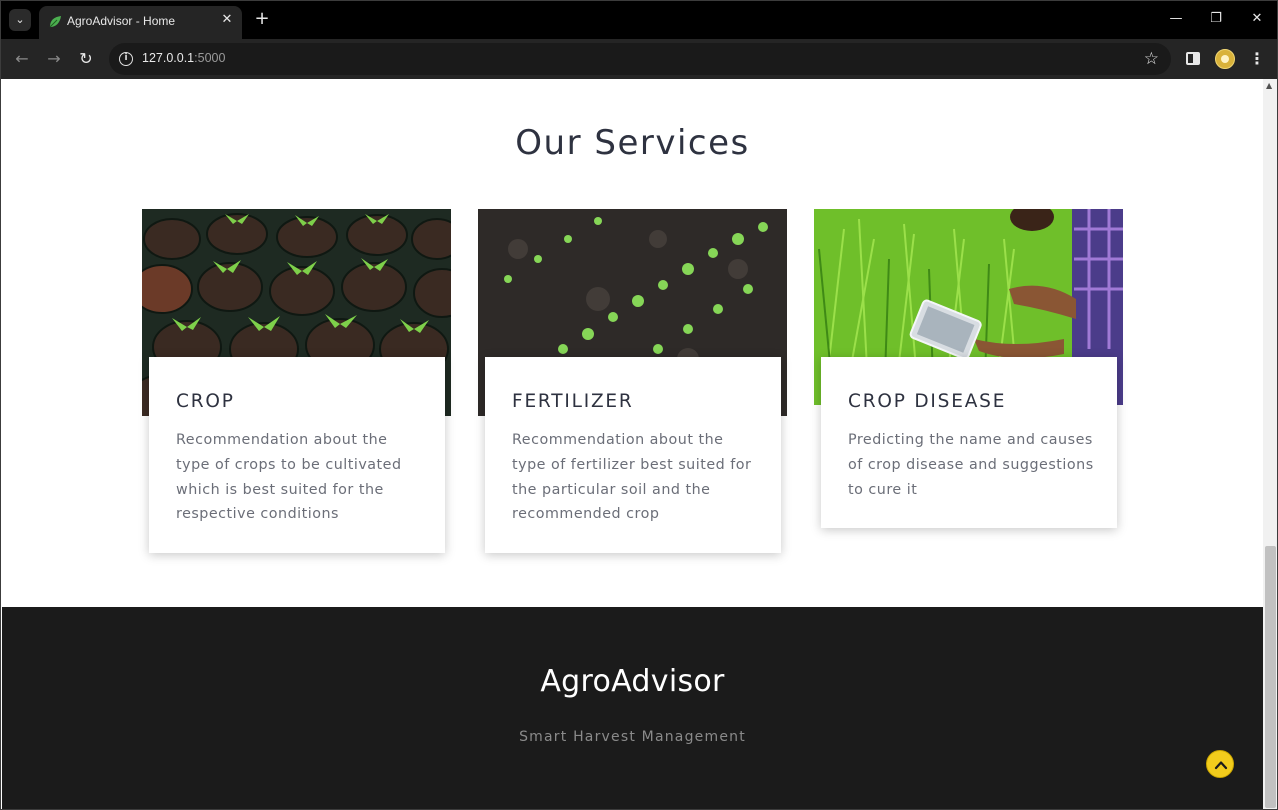 This screenshot has width=1278, height=810. I want to click on scrollbar-thumb, so click(1270, 677).